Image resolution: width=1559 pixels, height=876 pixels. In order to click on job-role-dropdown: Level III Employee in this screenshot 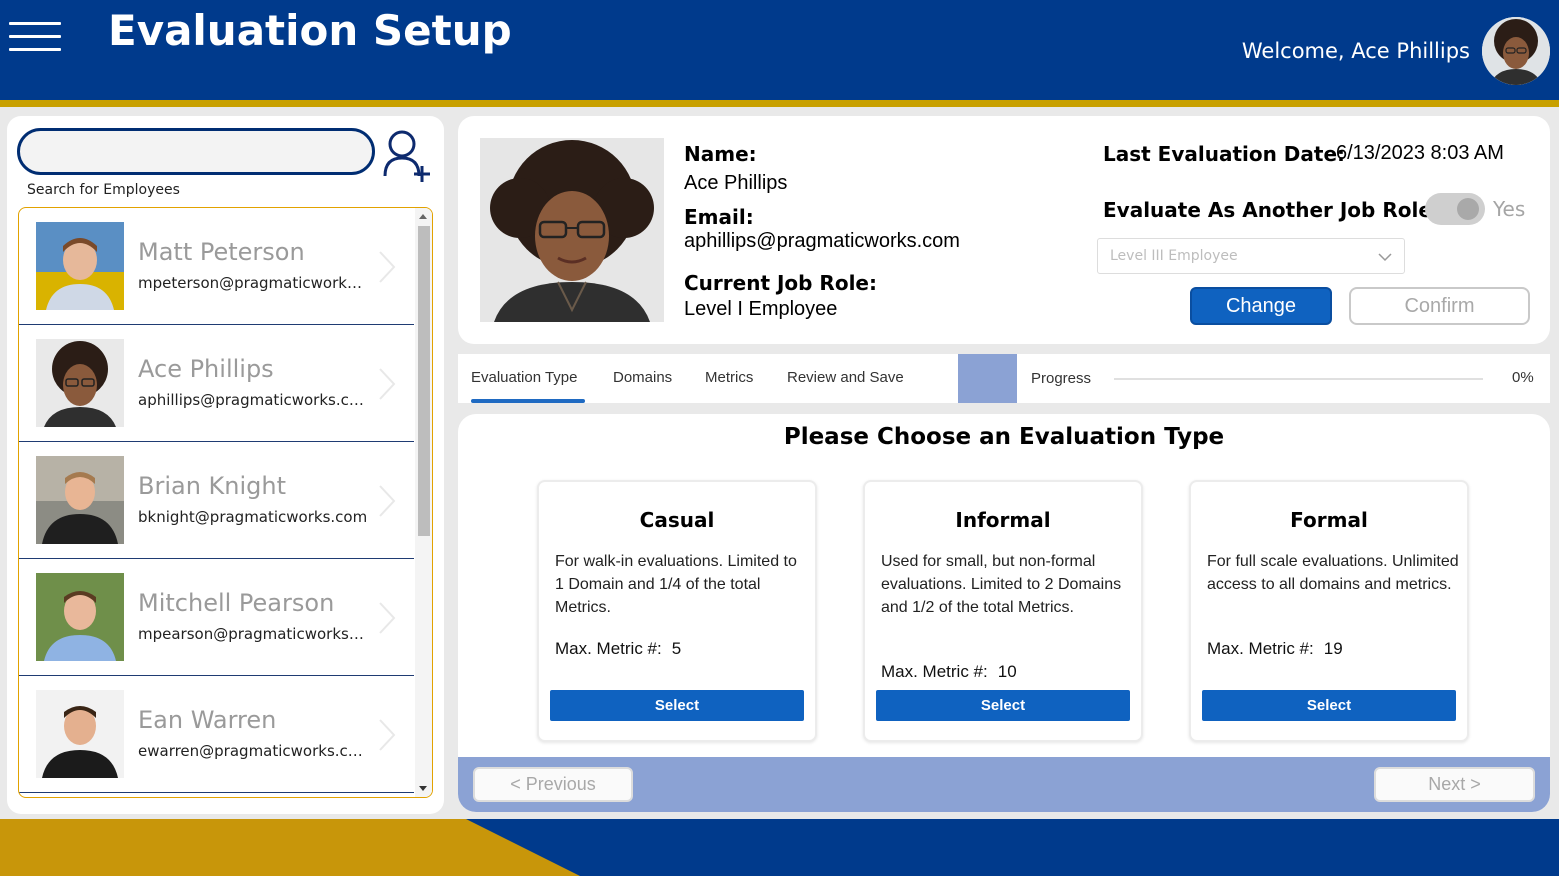, I will do `click(1251, 256)`.